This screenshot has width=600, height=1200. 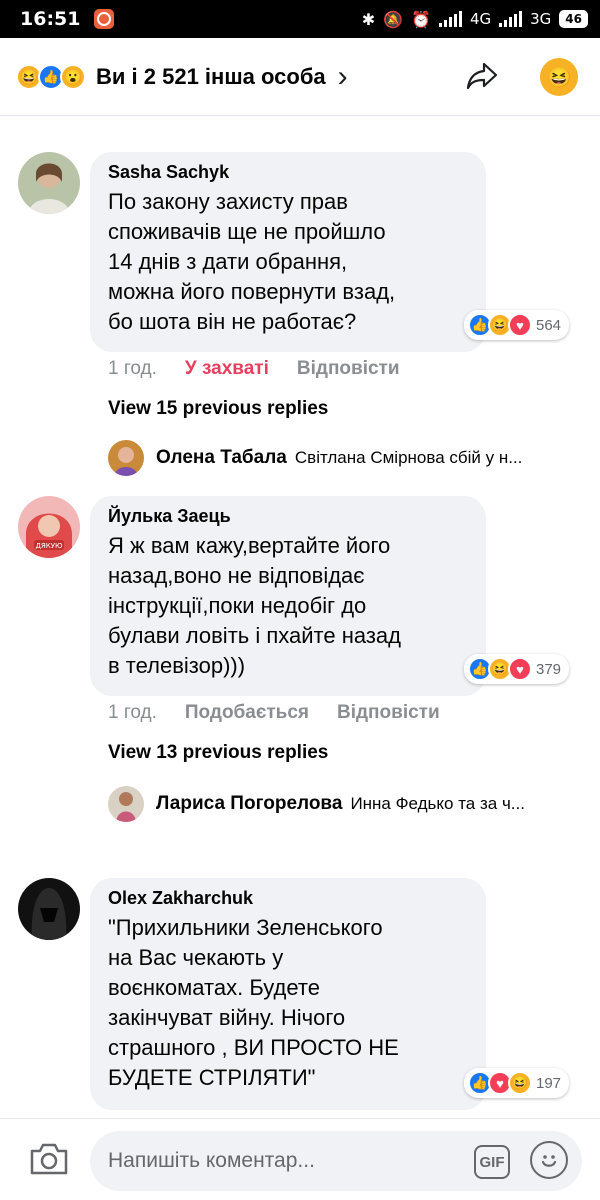 I want to click on comment-composer: Напишіть коментар... GIF, so click(x=300, y=1159).